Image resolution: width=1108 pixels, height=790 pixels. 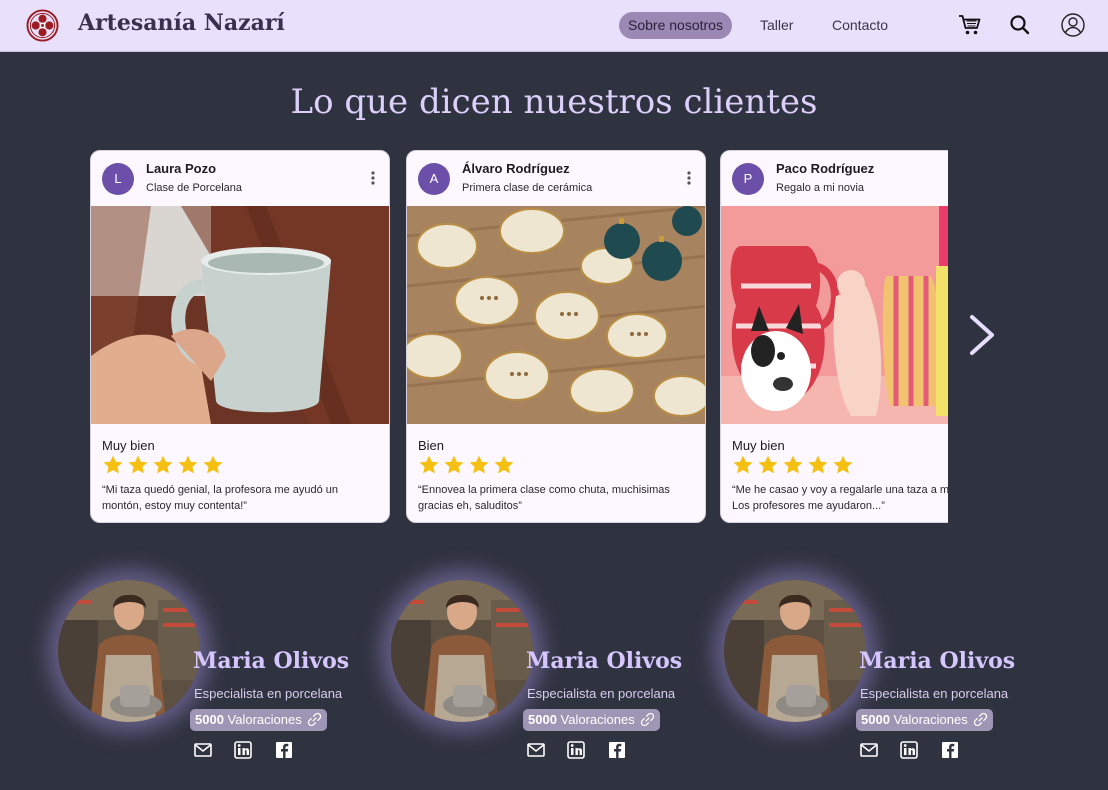 I want to click on carousel-next-arrow-icon, so click(x=982, y=335).